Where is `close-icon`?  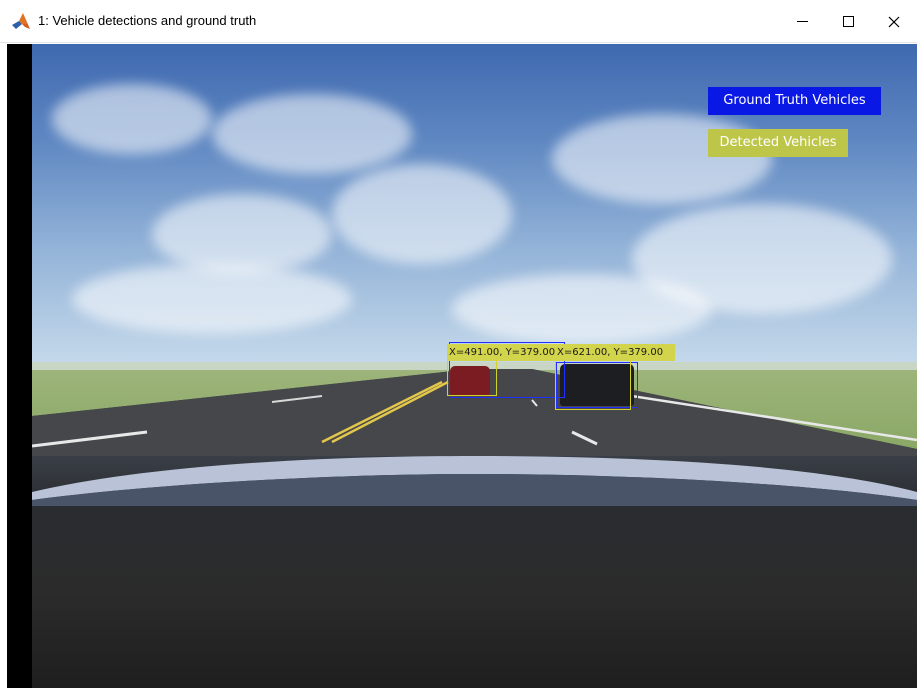 close-icon is located at coordinates (894, 21).